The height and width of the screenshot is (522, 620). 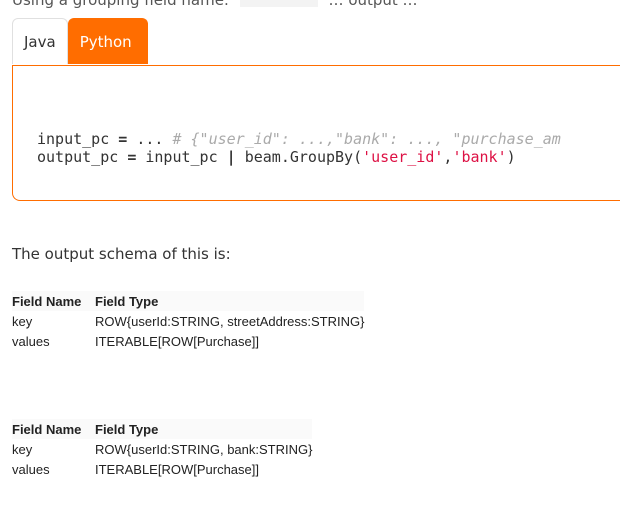 I want to click on inline-code-highlight, so click(x=278, y=3).